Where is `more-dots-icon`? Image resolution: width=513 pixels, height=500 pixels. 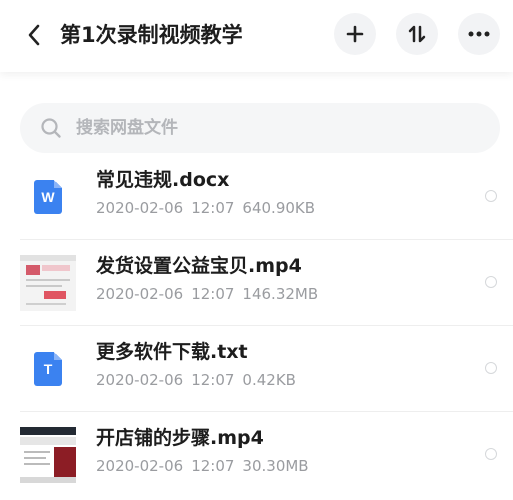 more-dots-icon is located at coordinates (479, 34).